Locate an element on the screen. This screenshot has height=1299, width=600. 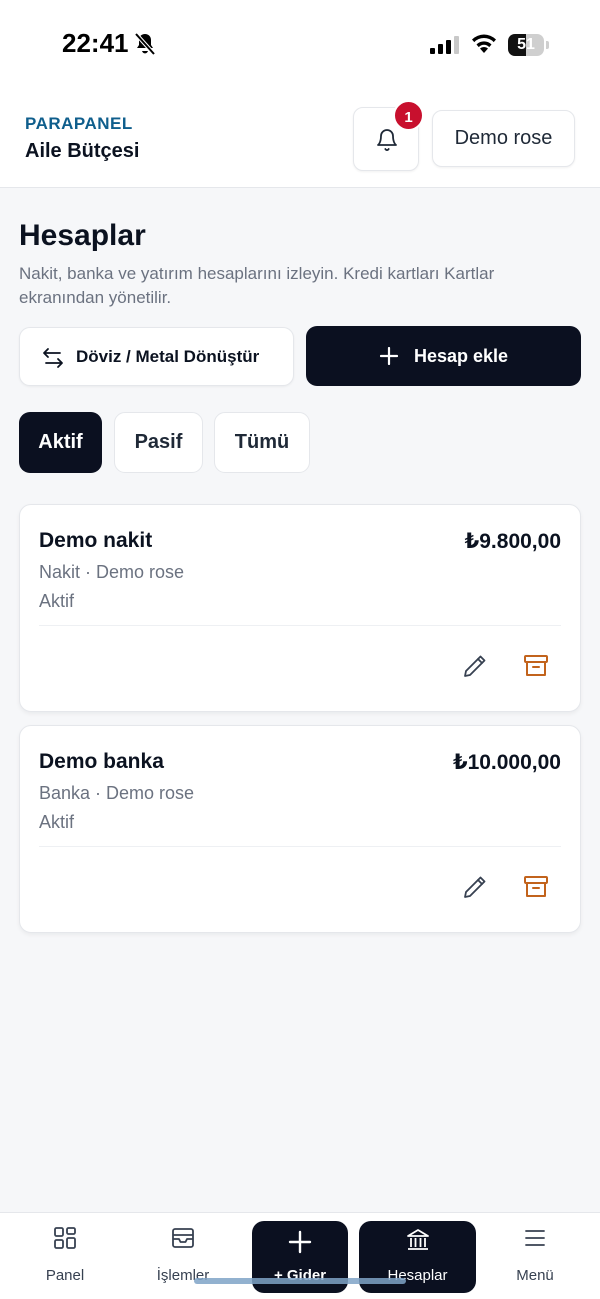
user-selector-button: Demo rose is located at coordinates (503, 138).